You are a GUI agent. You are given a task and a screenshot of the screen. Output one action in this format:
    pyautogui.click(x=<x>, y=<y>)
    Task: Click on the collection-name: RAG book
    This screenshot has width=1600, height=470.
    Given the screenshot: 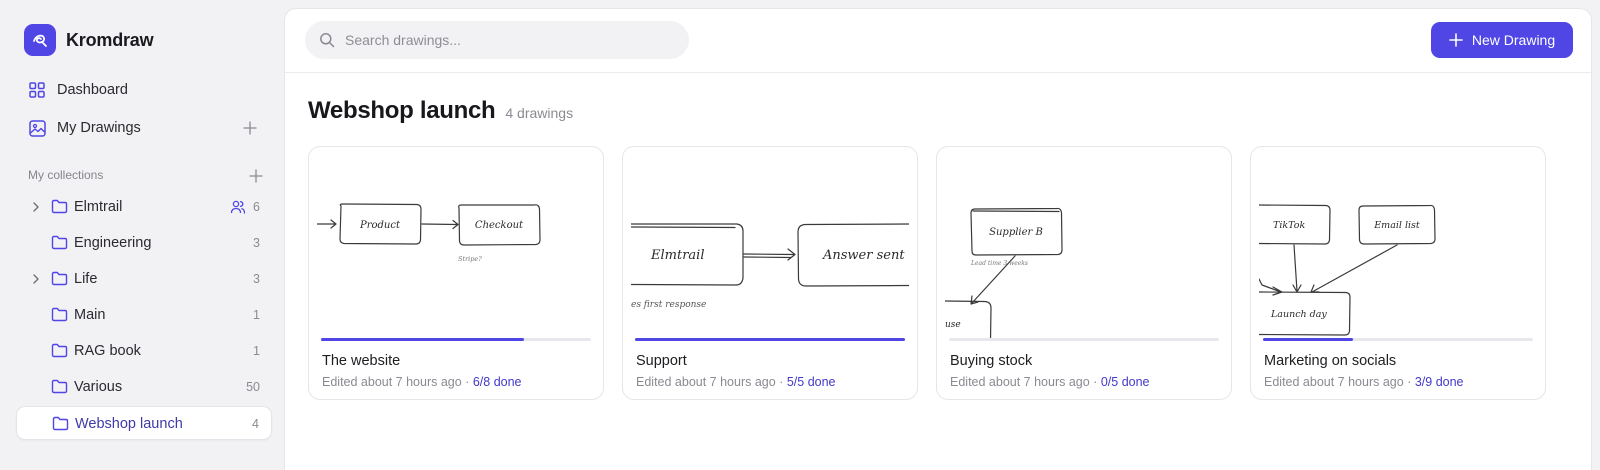 What is the action you would take?
    pyautogui.click(x=107, y=351)
    